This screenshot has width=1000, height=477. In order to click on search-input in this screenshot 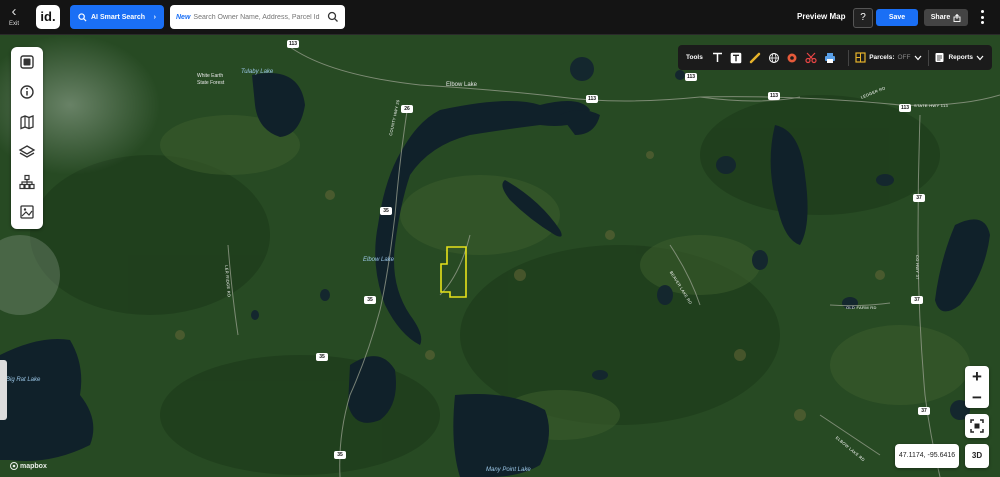, I will do `click(258, 17)`.